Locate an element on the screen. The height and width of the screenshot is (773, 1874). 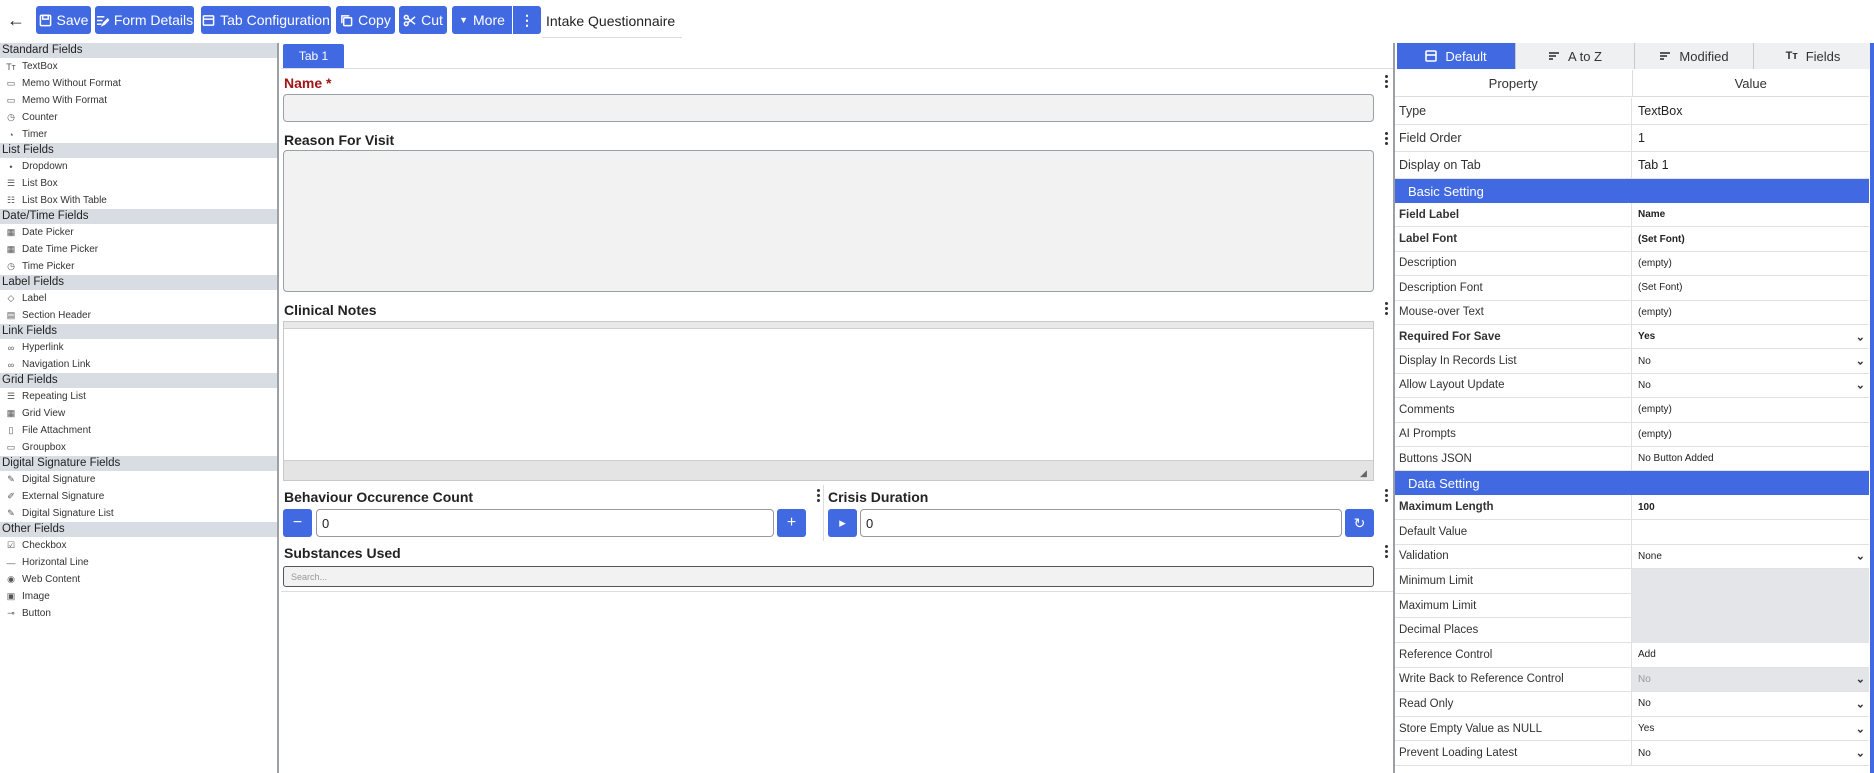
property-value-display-on-tab: Tab 1 is located at coordinates (1750, 165).